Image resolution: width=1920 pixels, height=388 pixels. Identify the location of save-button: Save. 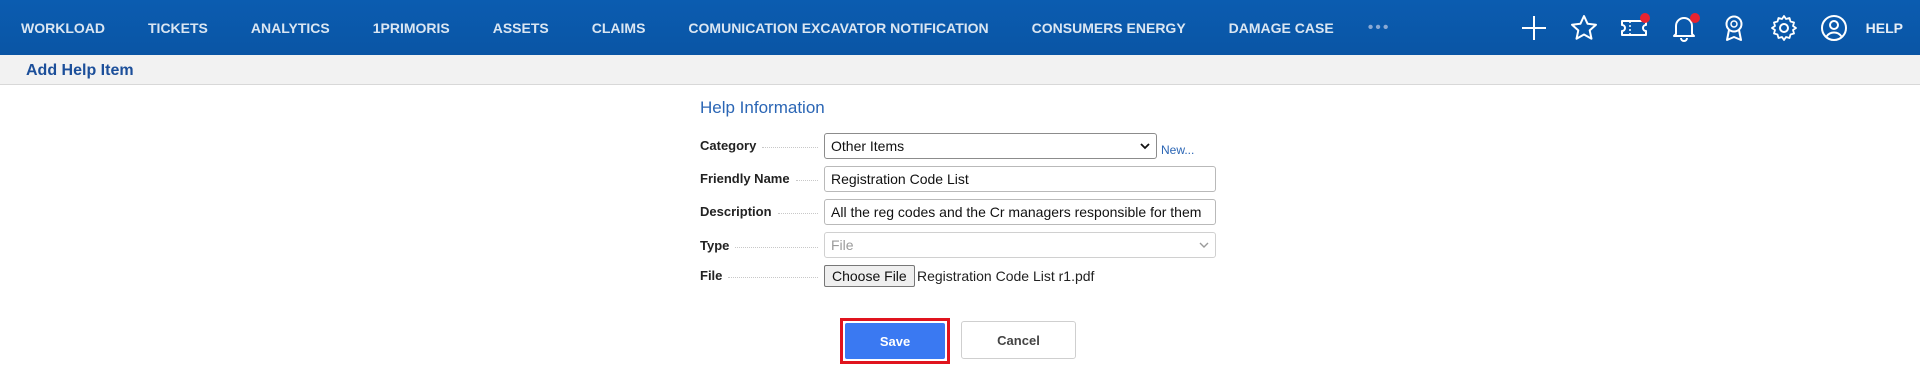
(895, 341).